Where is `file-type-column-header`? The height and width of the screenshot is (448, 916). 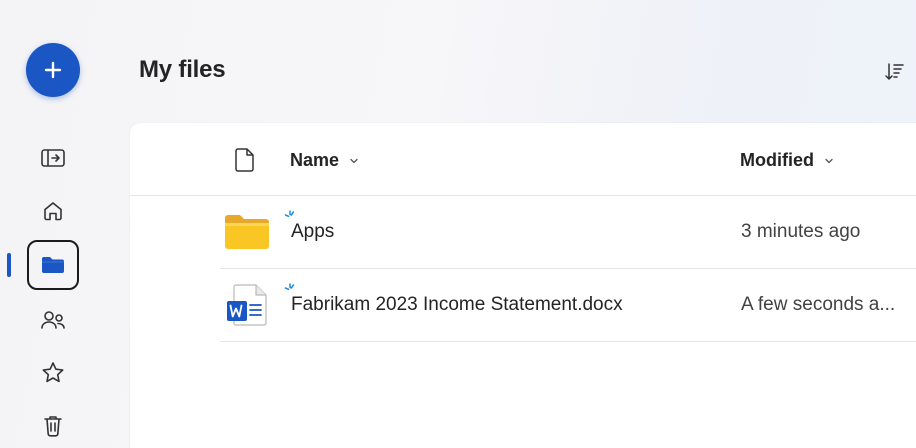
file-type-column-header is located at coordinates (245, 162).